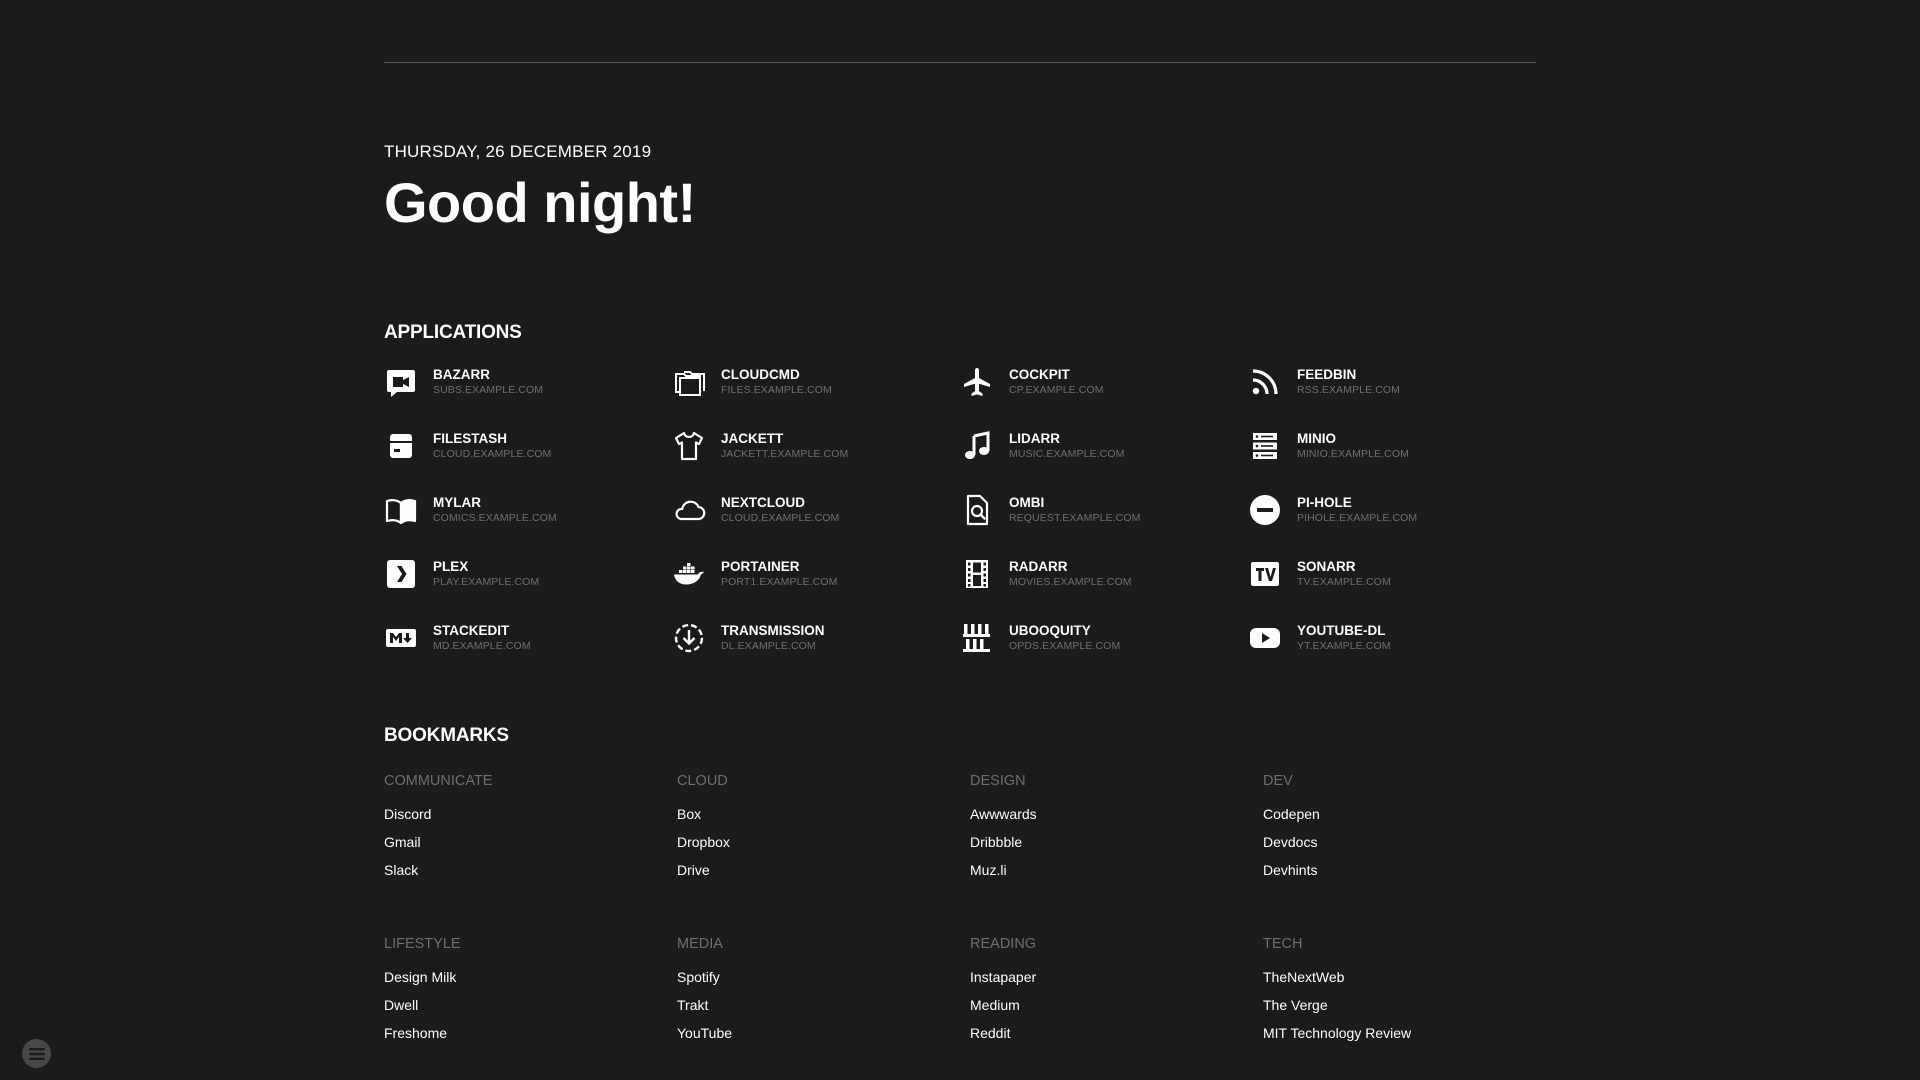 The height and width of the screenshot is (1080, 1920). Describe the element at coordinates (1409, 977) in the screenshot. I see `bookmark-link: TheNextWeb` at that location.